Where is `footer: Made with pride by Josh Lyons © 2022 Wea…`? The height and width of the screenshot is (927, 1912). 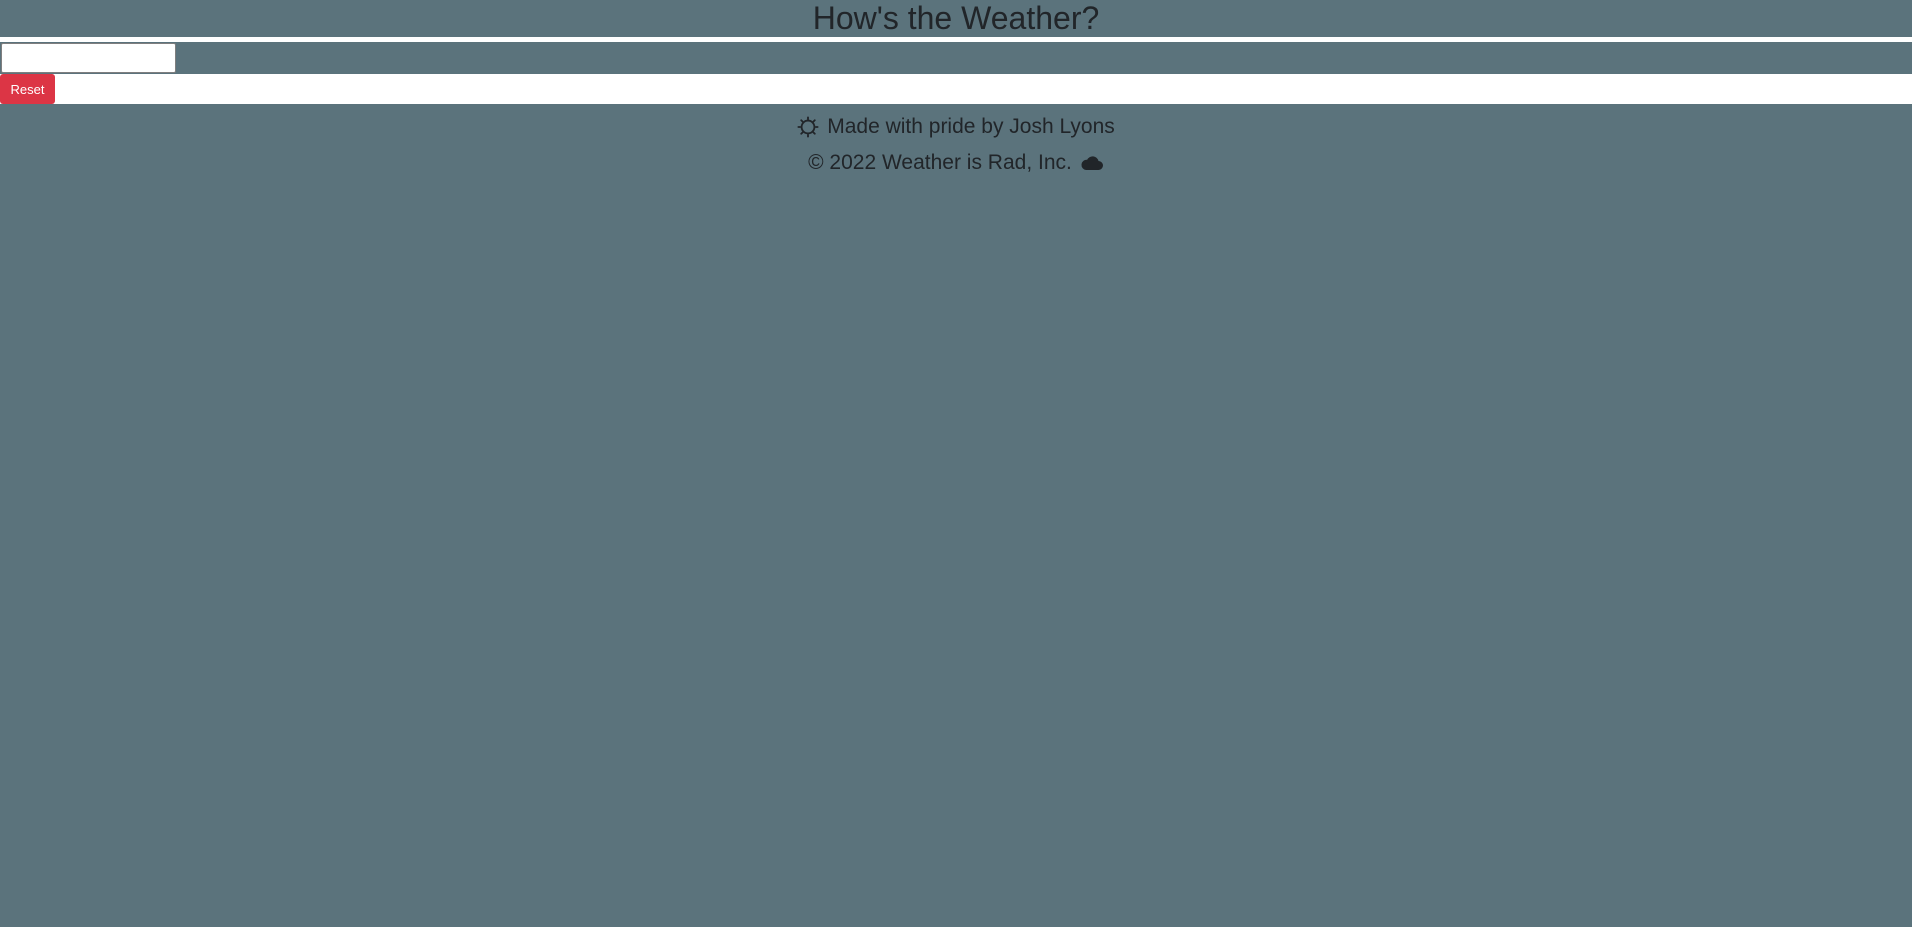
footer: Made with pride by Josh Lyons © 2022 Wea… is located at coordinates (956, 142).